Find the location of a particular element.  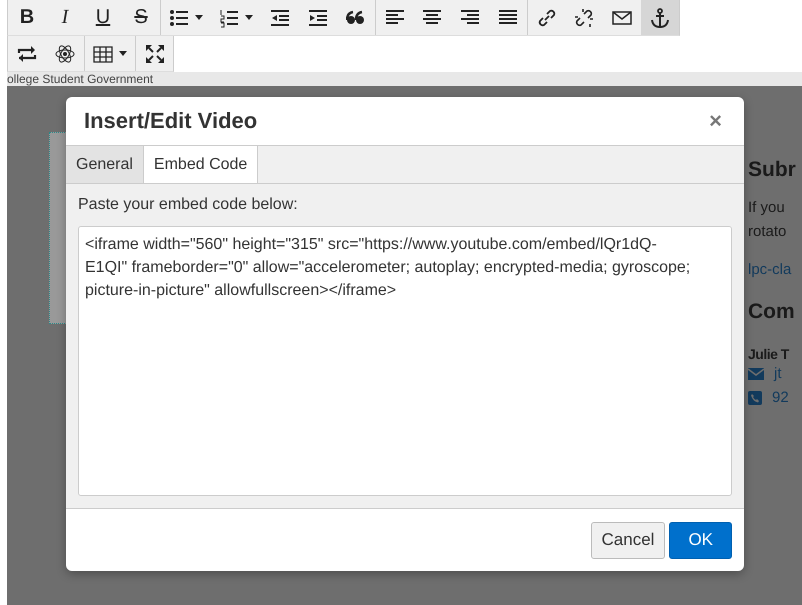

bold-button: B is located at coordinates (27, 17).